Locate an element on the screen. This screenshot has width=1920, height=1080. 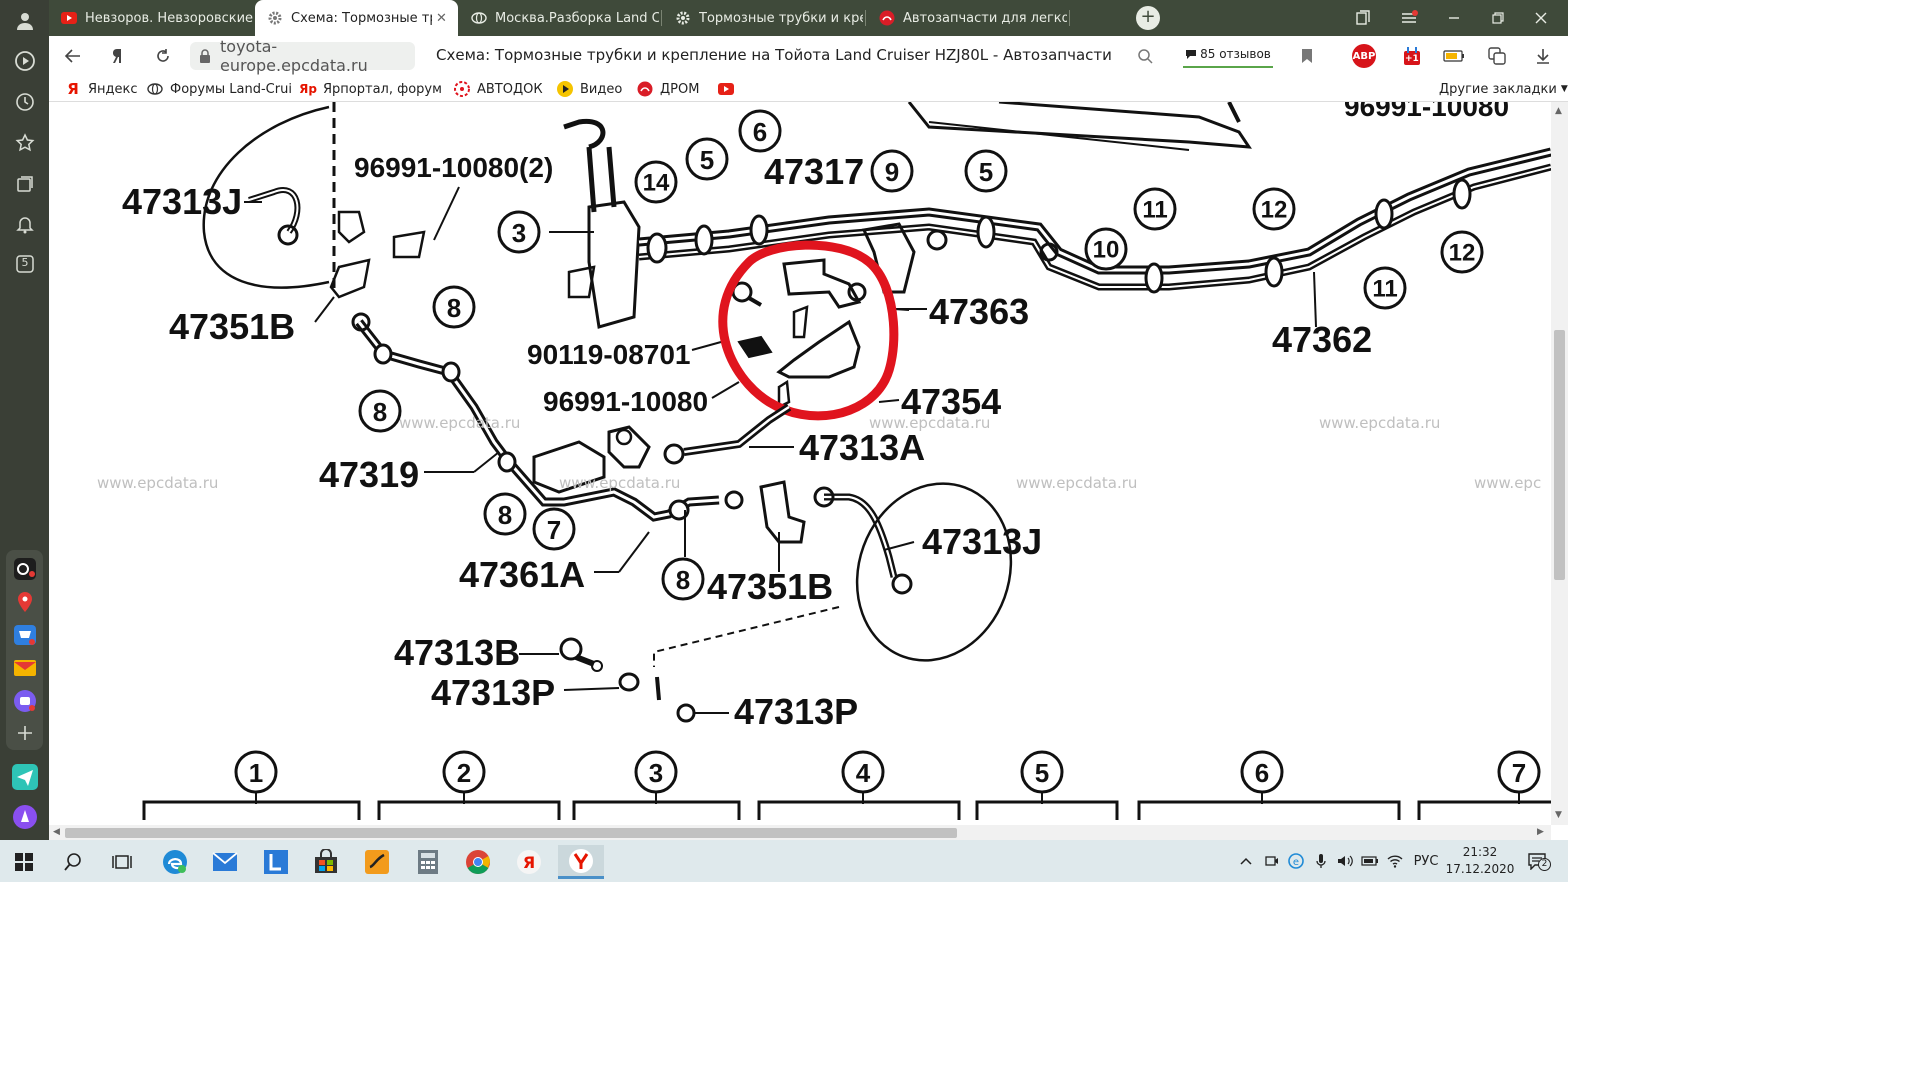
tab-nevzorov: Невзоров. Невзоровские is located at coordinates (151, 18).